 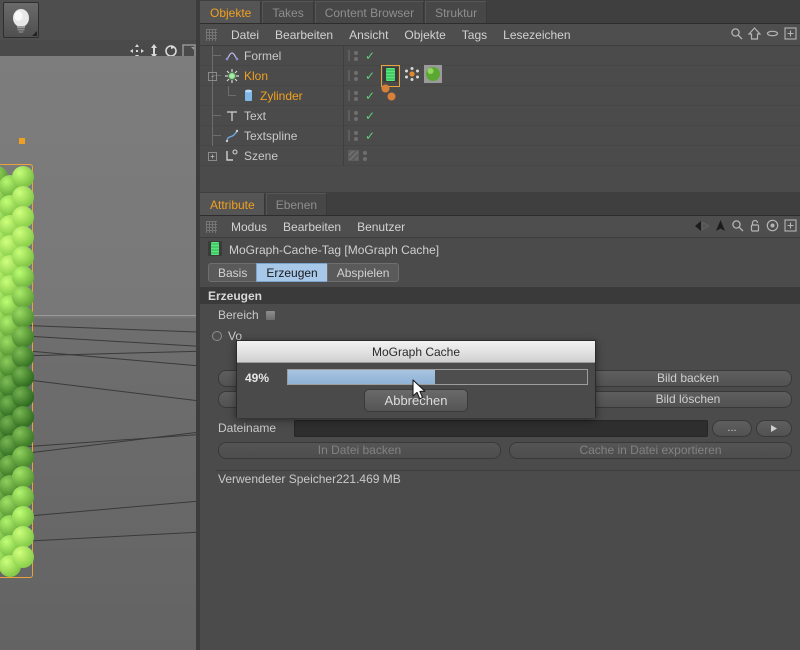 What do you see at coordinates (292, 272) in the screenshot?
I see `tab-erzeugen: Erzeugen` at bounding box center [292, 272].